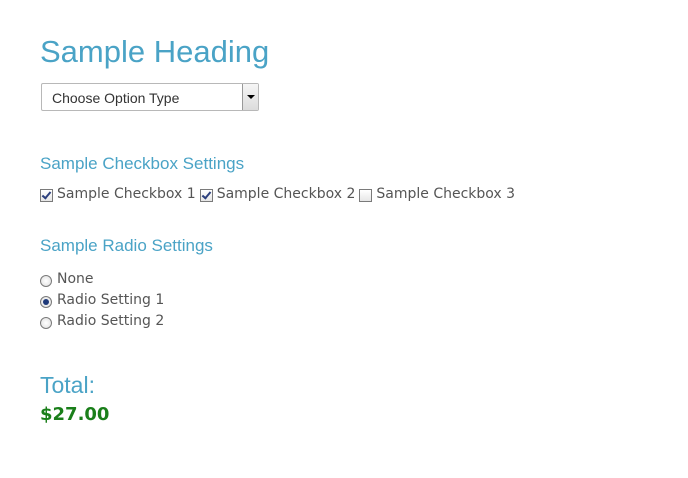 The image size is (688, 478). I want to click on page-heading: Sample Heading, so click(155, 51).